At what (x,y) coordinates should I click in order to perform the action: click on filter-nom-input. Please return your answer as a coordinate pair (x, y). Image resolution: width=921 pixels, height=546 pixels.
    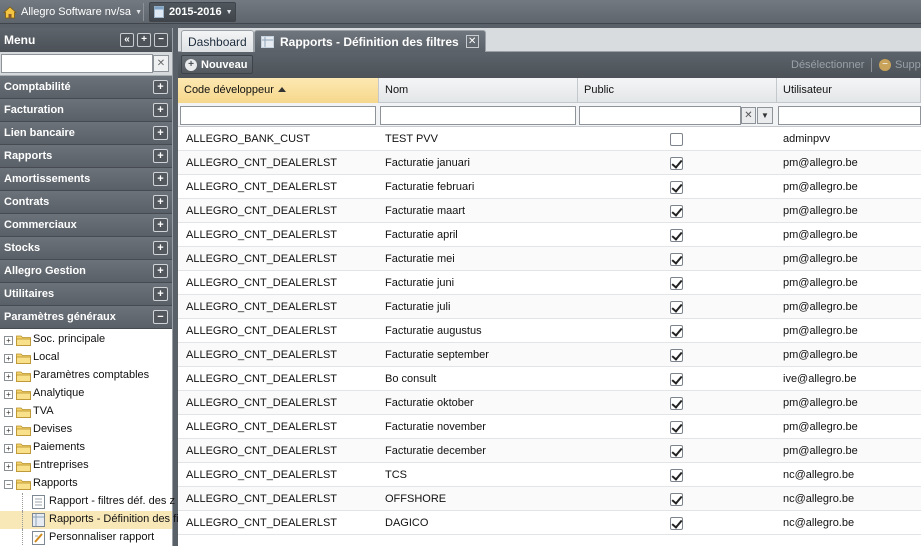
    Looking at the image, I should click on (478, 115).